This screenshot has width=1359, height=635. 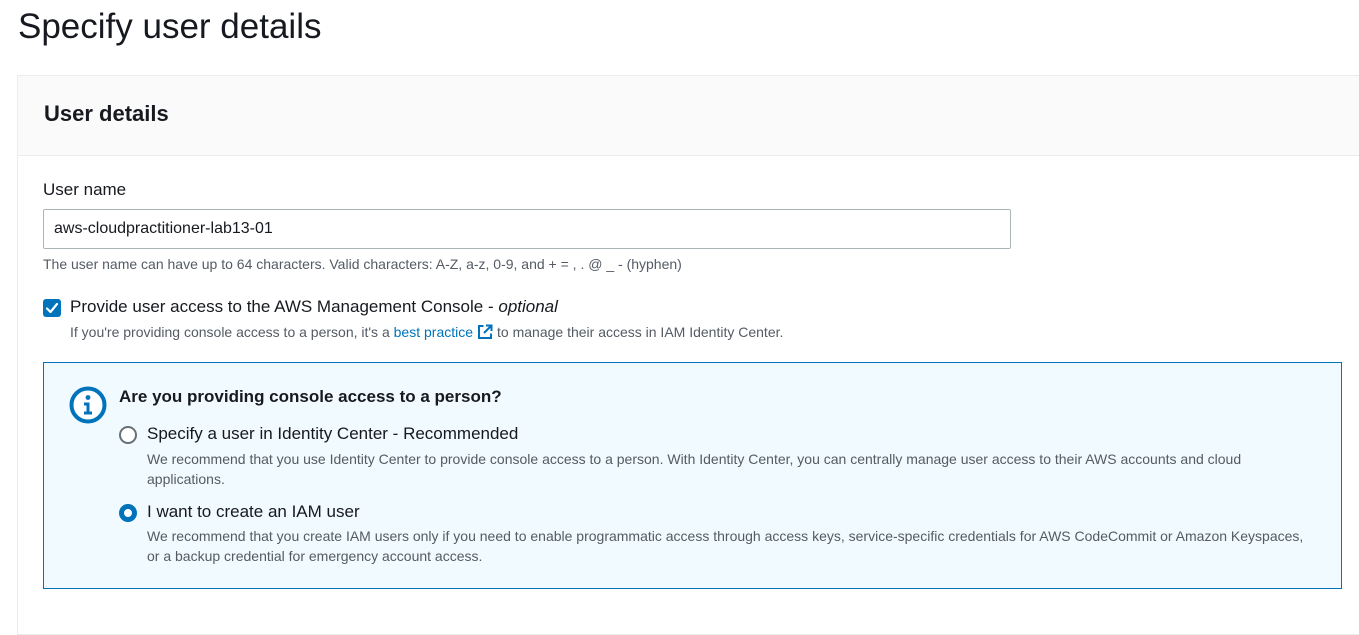 What do you see at coordinates (433, 332) in the screenshot?
I see `best-practice-link: best practice` at bounding box center [433, 332].